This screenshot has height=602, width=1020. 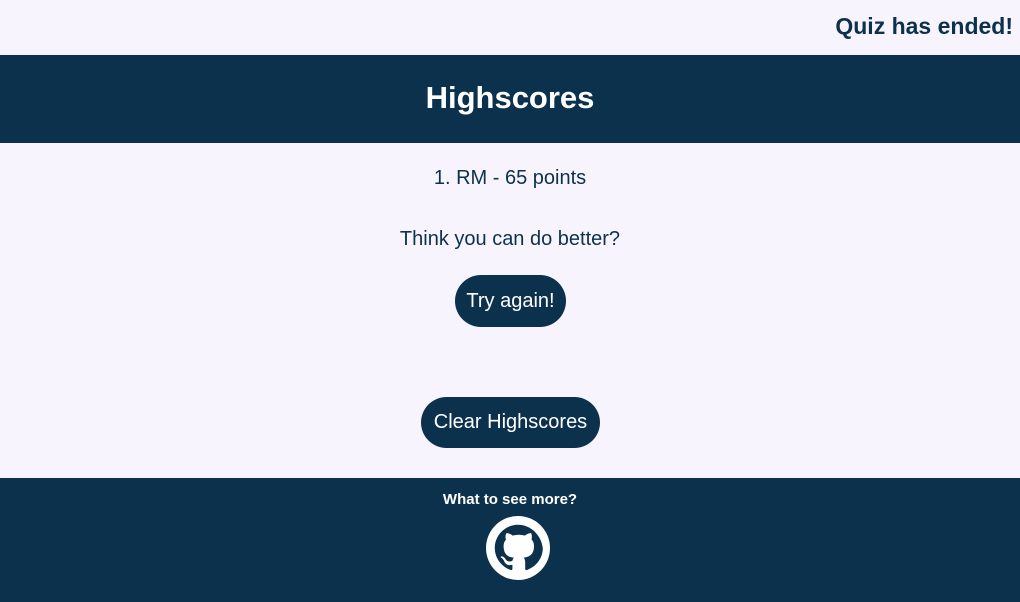 I want to click on github-link, so click(x=518, y=548).